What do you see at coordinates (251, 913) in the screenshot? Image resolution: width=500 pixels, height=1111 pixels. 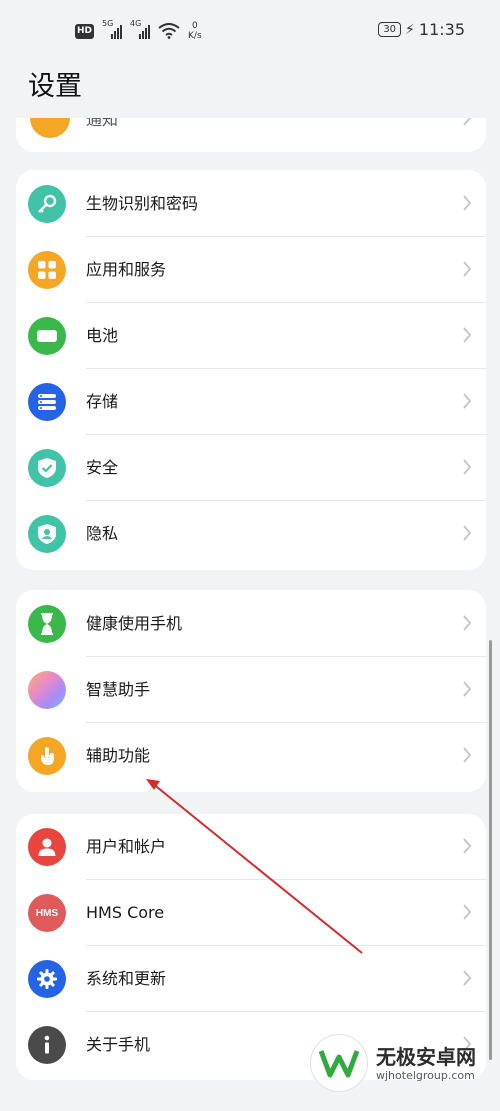 I see `settings-item-hms-core: HMS HMS Core` at bounding box center [251, 913].